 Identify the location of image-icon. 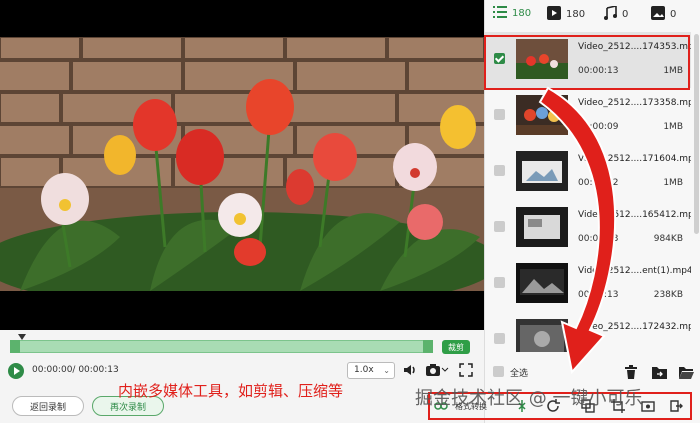
(658, 14).